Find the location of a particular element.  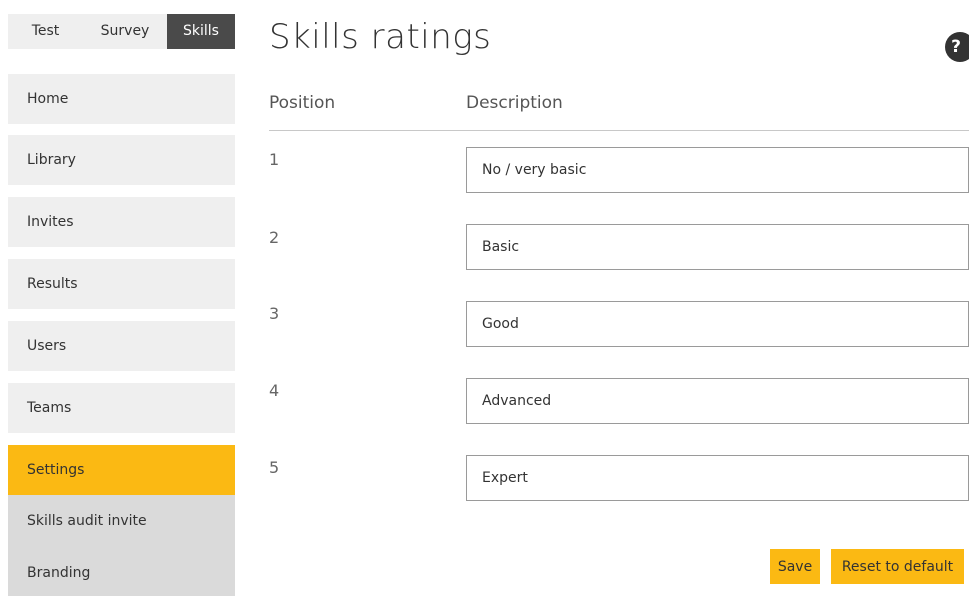

rating-position: 1 is located at coordinates (274, 159).